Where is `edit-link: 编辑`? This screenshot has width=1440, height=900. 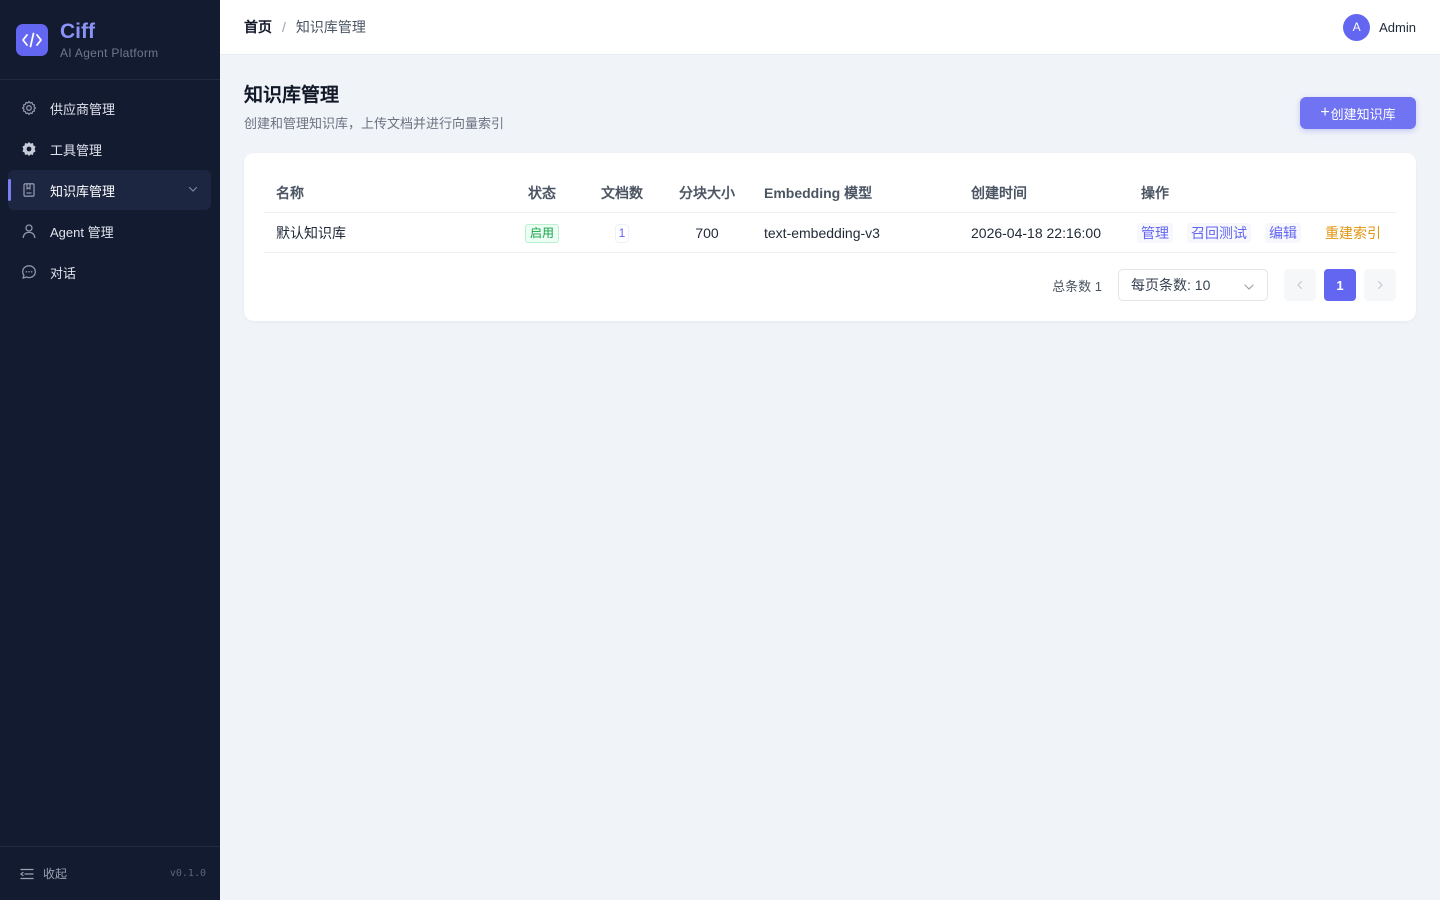 edit-link: 编辑 is located at coordinates (1283, 233).